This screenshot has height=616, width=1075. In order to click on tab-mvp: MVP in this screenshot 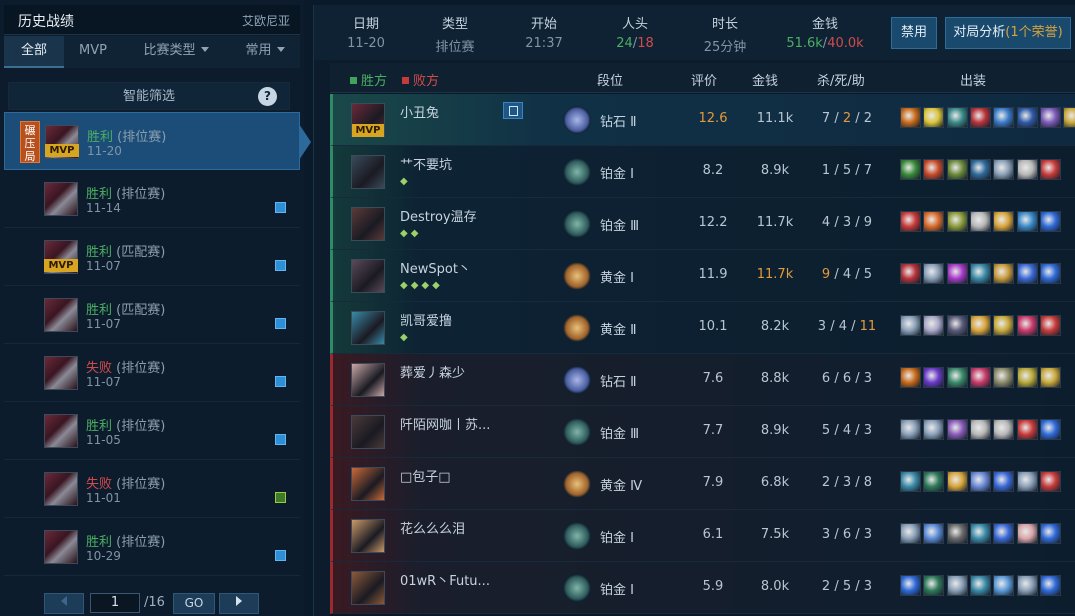, I will do `click(93, 52)`.